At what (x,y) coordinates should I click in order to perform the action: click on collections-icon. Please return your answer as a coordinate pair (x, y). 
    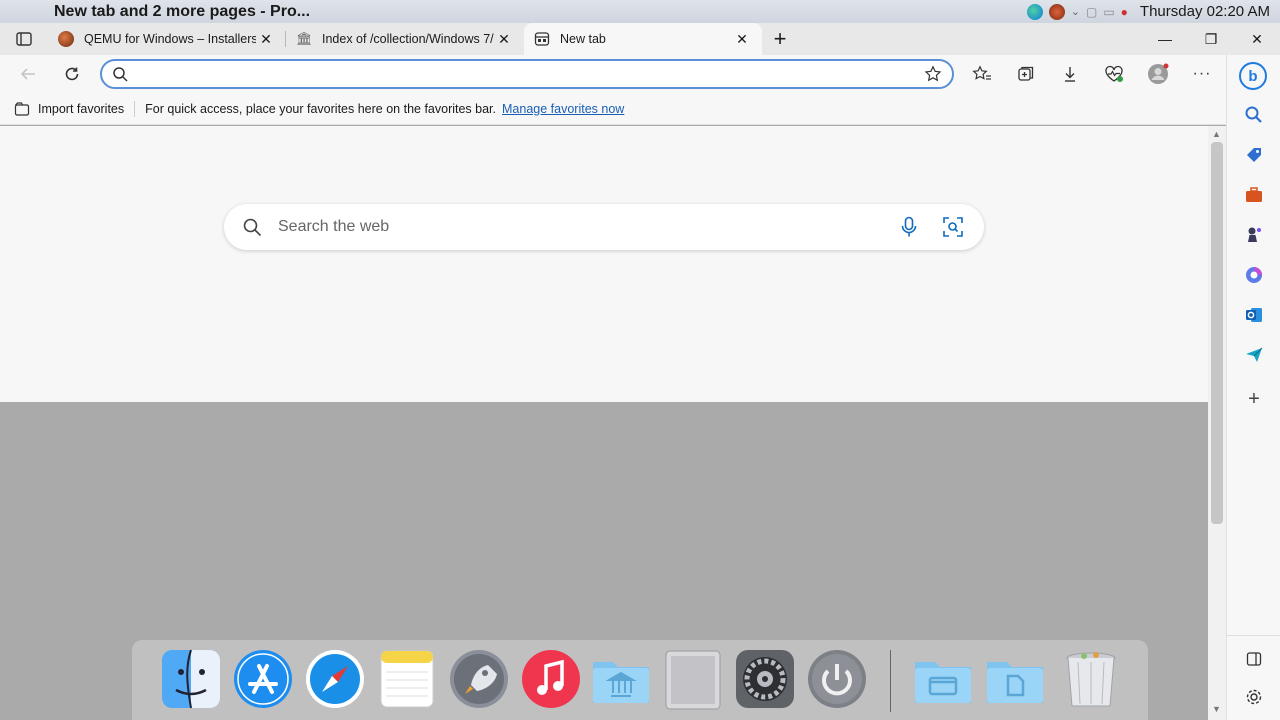
    Looking at the image, I should click on (1026, 73).